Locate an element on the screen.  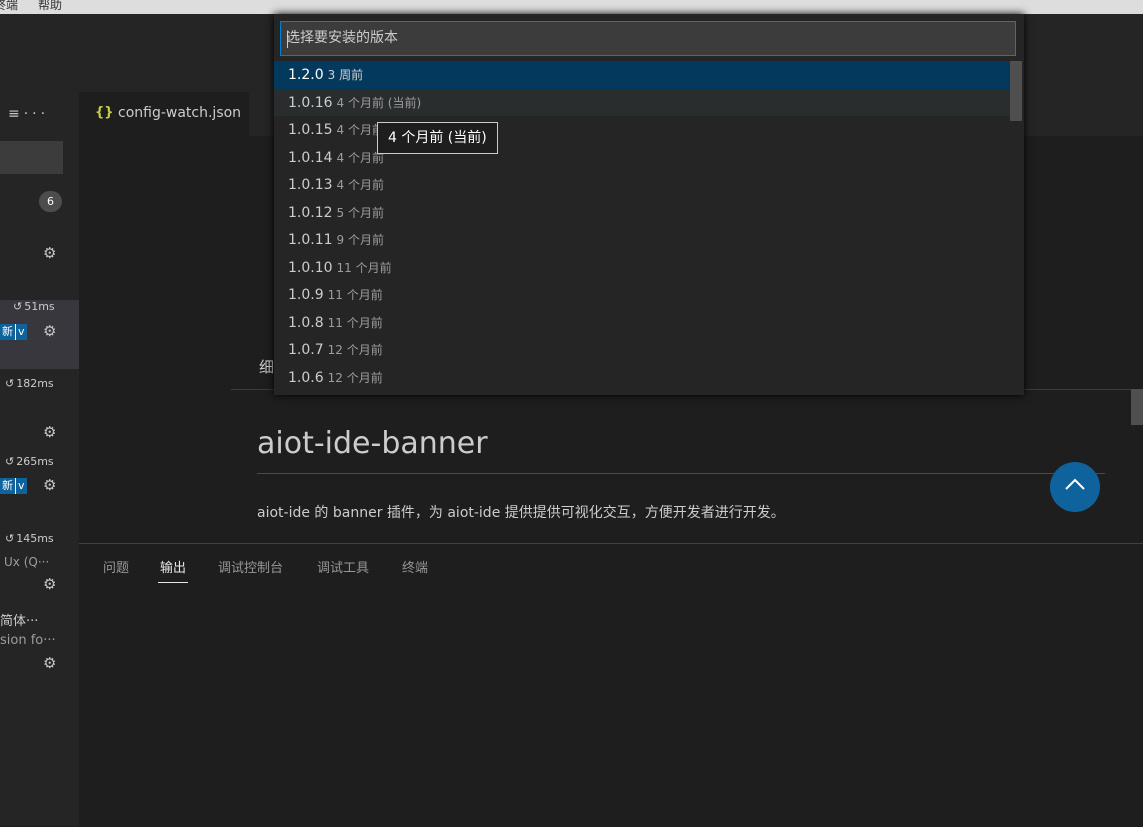
extension-name-heading: aiot-ide-banner is located at coordinates (372, 443).